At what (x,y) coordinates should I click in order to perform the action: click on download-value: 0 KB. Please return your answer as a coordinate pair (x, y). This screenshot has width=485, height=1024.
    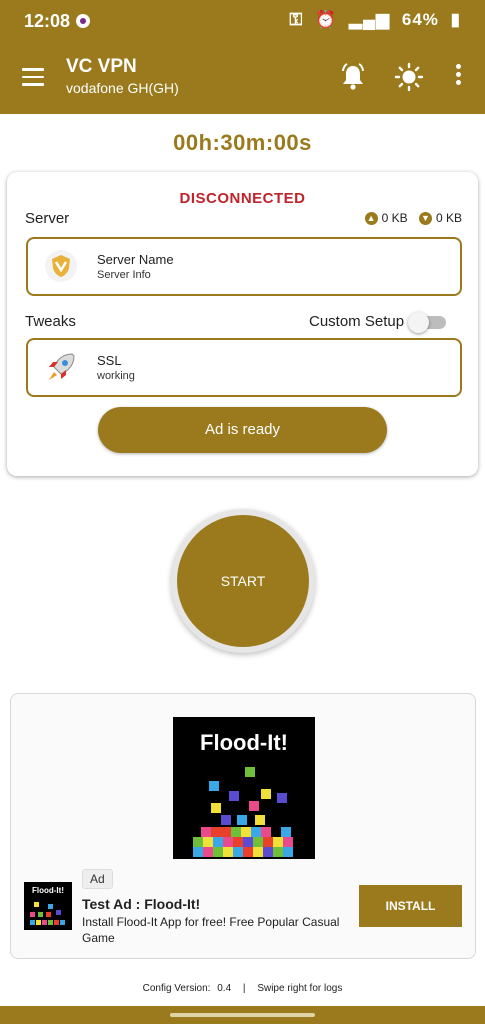
    Looking at the image, I should click on (448, 218).